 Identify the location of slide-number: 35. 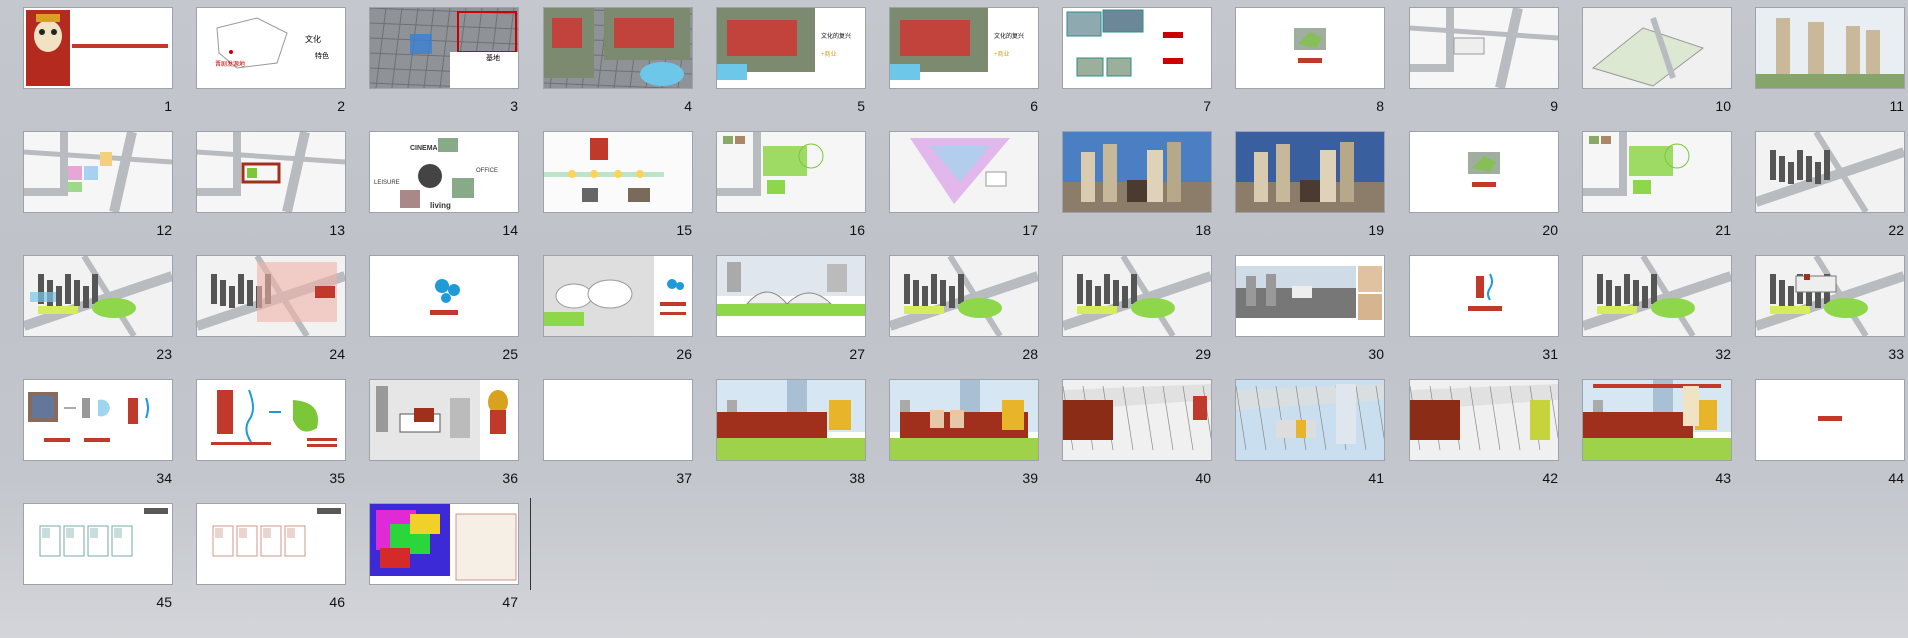
(337, 478).